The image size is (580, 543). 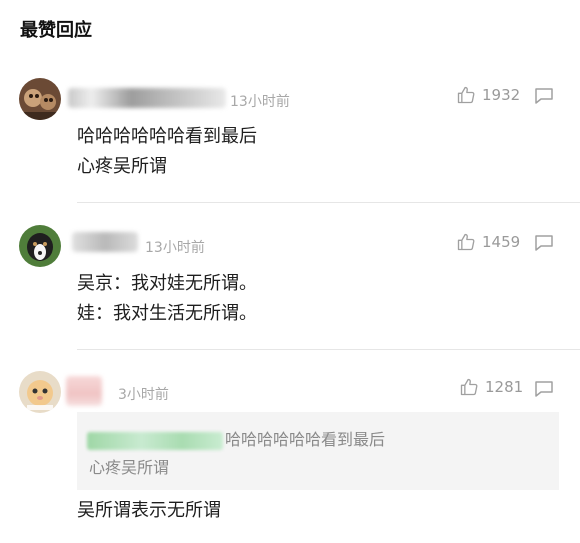 I want to click on comment-text-line: 吴所谓表示无所谓, so click(x=149, y=510).